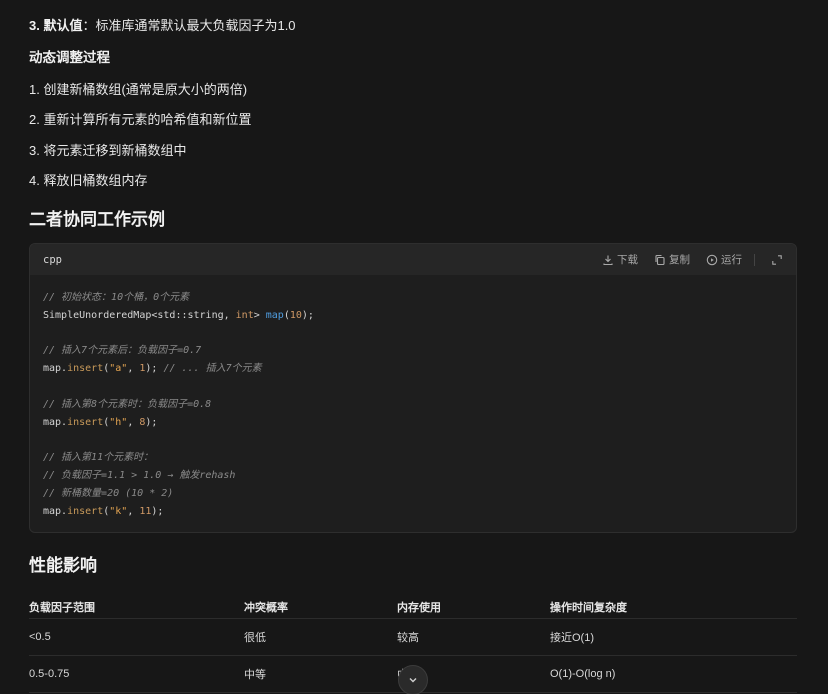 This screenshot has width=828, height=694. I want to click on copy-icon, so click(660, 259).